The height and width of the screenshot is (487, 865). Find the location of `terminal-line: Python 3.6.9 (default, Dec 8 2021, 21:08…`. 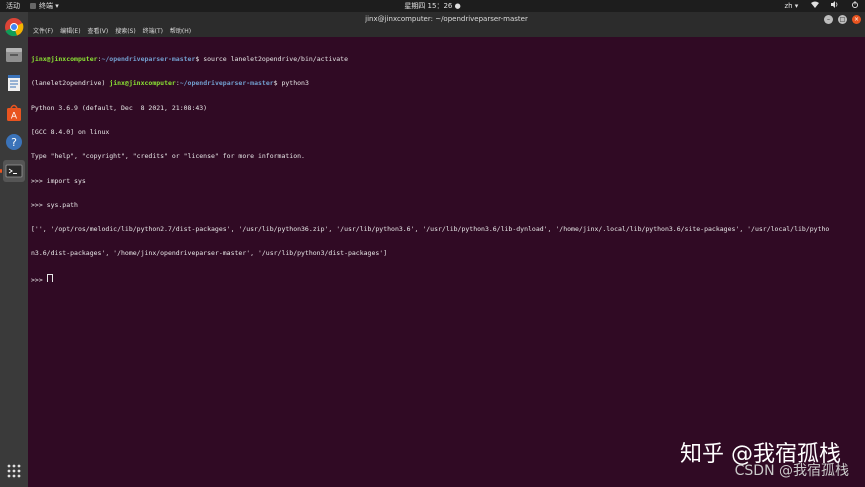

terminal-line: Python 3.6.9 (default, Dec 8 2021, 21:08… is located at coordinates (119, 107).